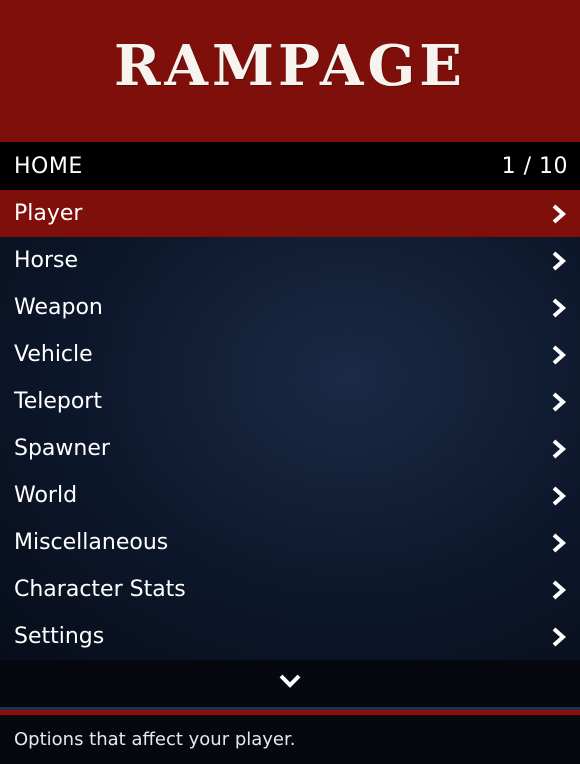 The width and height of the screenshot is (580, 764). I want to click on menu-item-label: Player, so click(48, 213).